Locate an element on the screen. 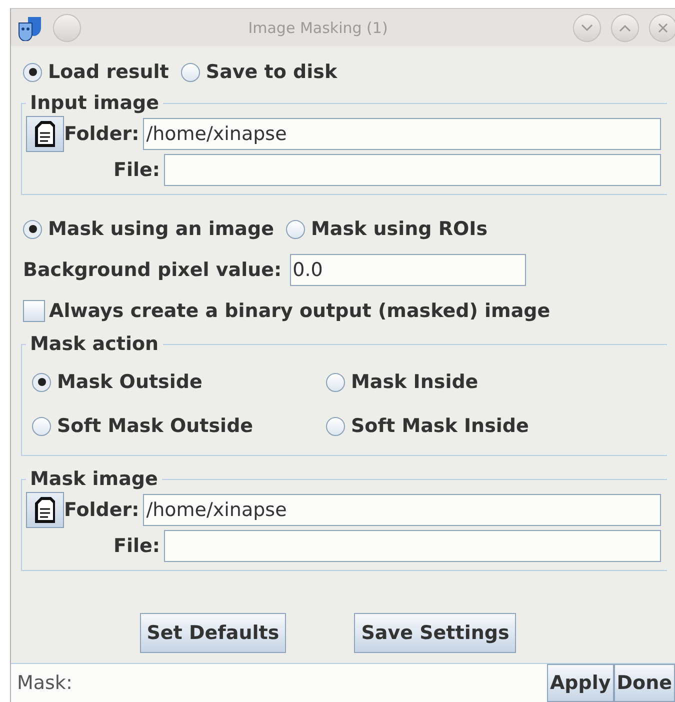 The width and height of the screenshot is (675, 702). checkbox-option: Always create a binary output (masked) image is located at coordinates (286, 311).